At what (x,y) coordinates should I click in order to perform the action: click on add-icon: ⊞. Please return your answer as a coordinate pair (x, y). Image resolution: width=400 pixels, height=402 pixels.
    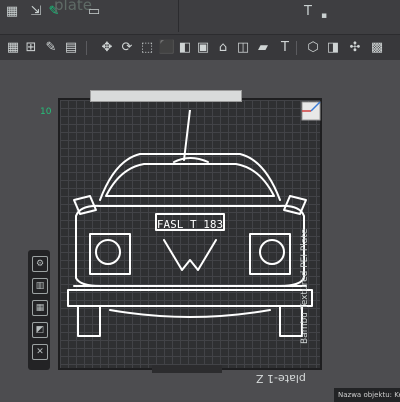
    Looking at the image, I should click on (31, 48).